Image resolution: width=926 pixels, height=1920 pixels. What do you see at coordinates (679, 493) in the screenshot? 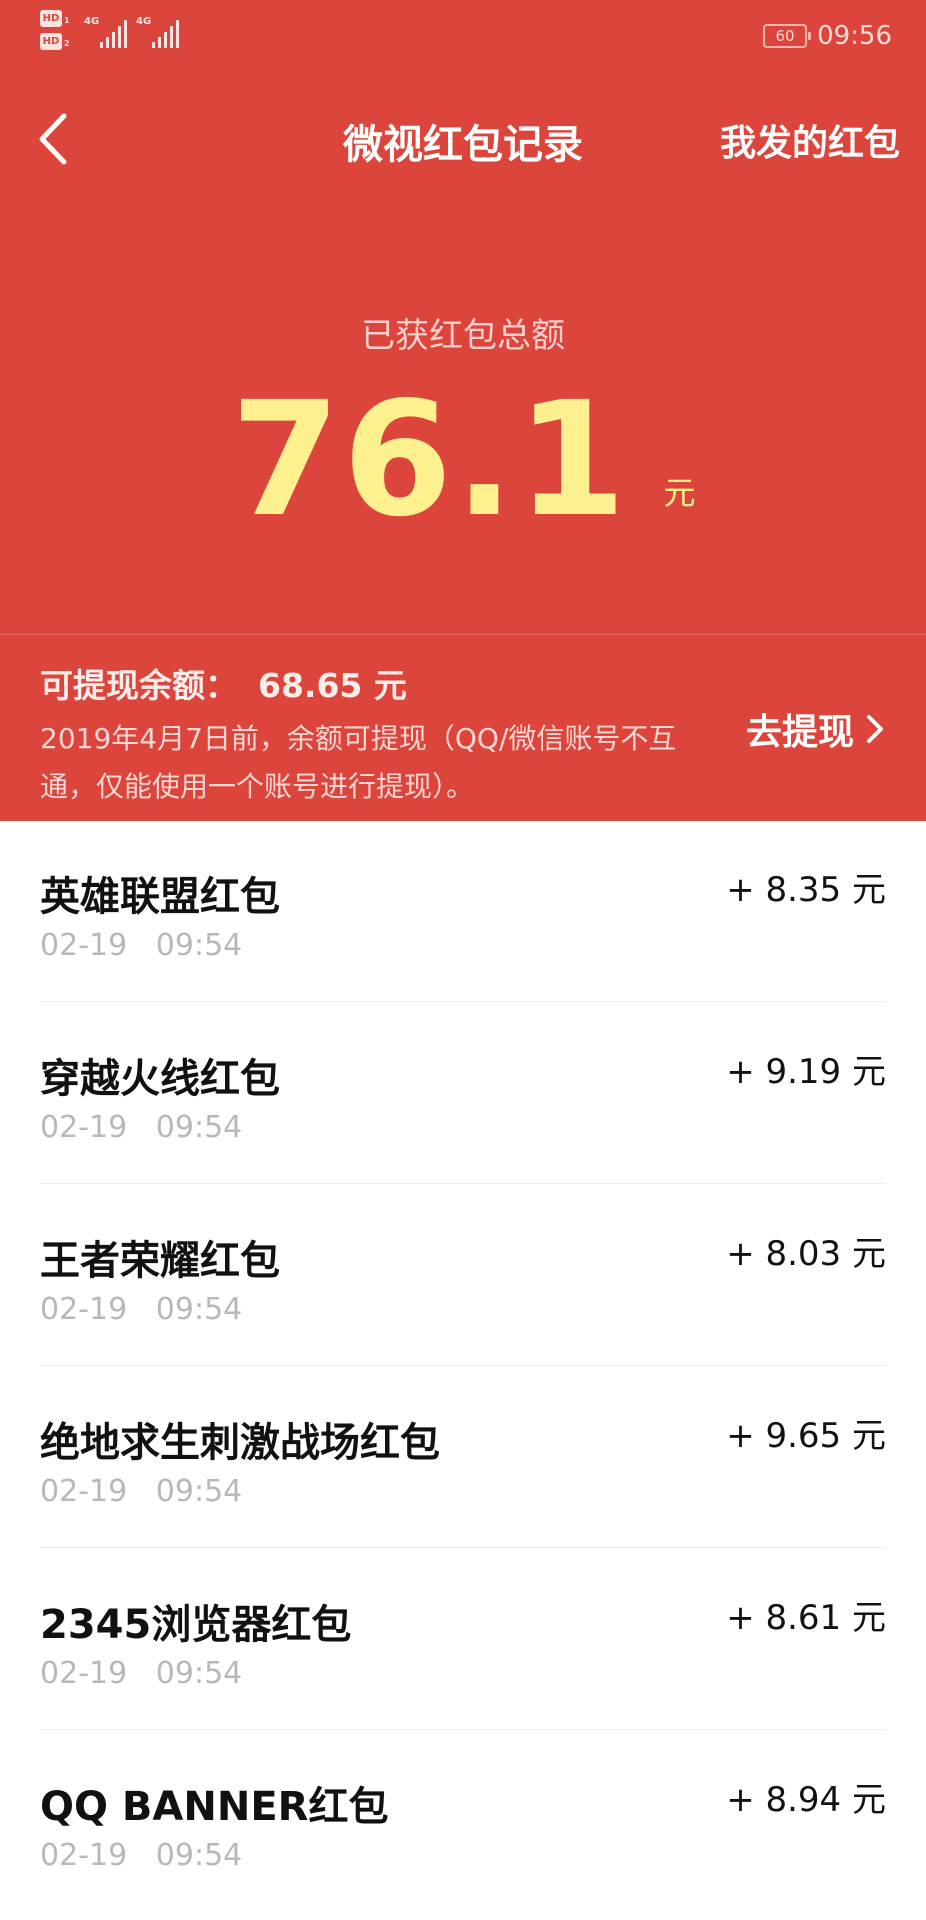
I see `total-unit: 元` at bounding box center [679, 493].